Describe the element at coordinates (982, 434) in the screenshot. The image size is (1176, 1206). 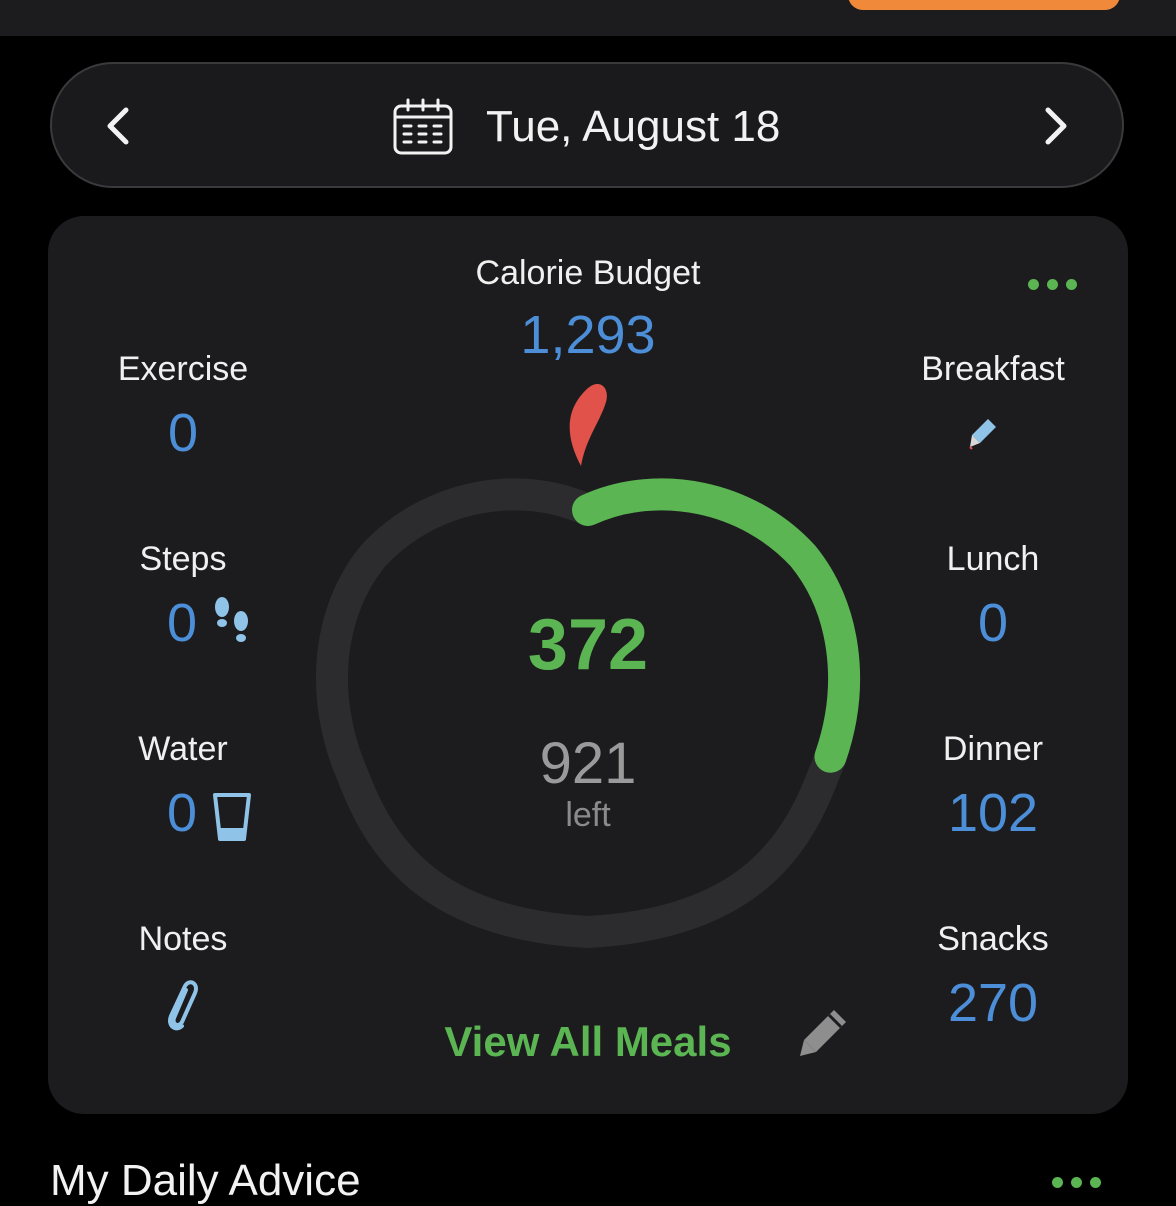
I see `pencil-icon` at that location.